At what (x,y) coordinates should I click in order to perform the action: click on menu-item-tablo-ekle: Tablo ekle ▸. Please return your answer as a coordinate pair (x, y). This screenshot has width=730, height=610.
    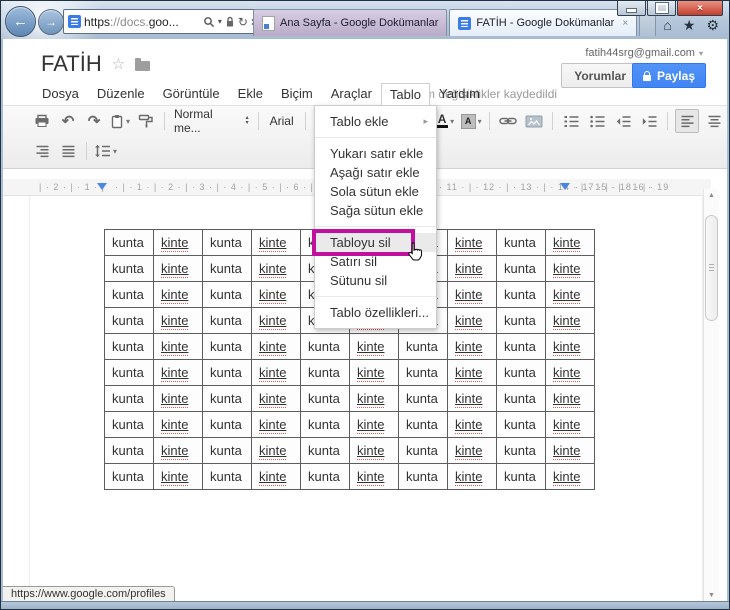
    Looking at the image, I should click on (375, 121).